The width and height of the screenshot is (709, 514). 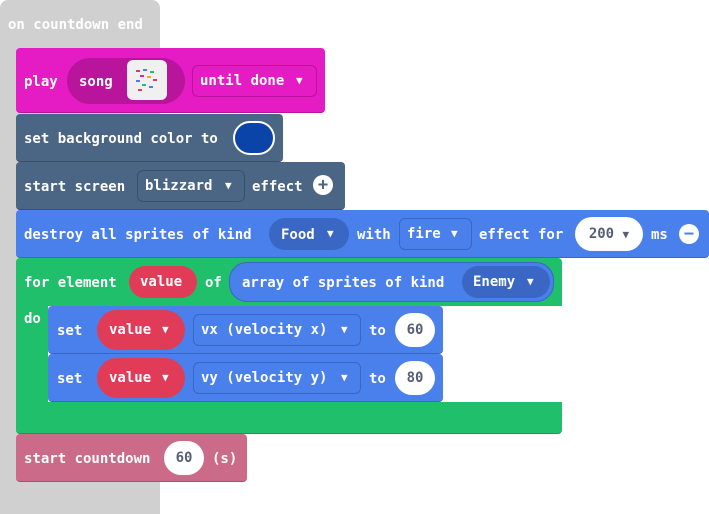 I want to click on vy-variable-name: value, so click(x=130, y=378).